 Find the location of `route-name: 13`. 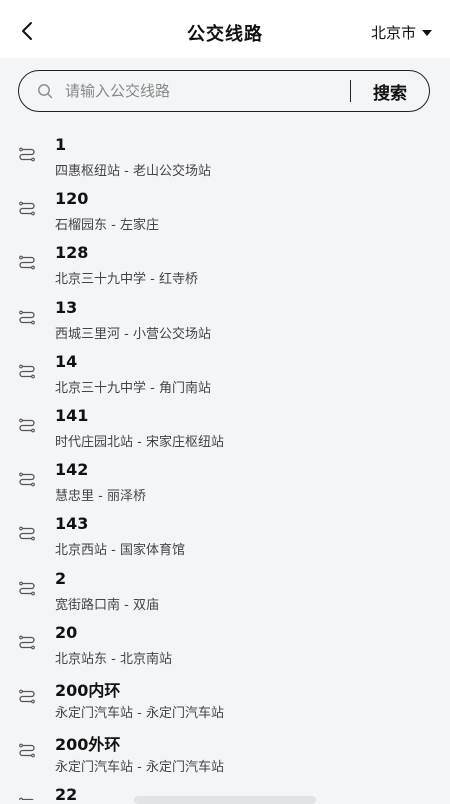

route-name: 13 is located at coordinates (66, 307).